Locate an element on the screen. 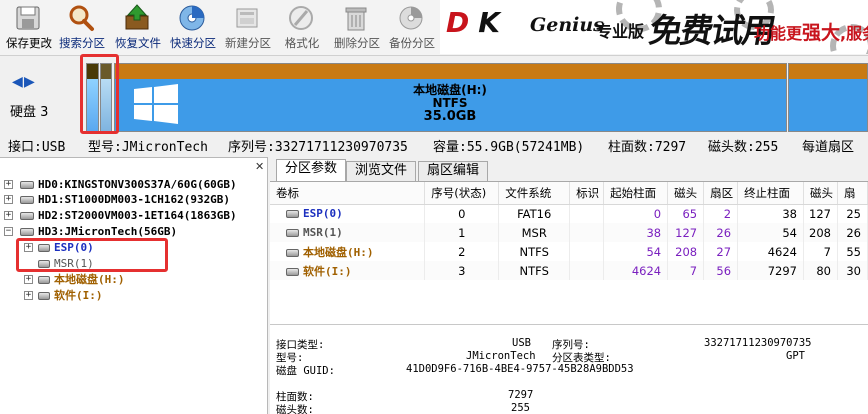 Image resolution: width=868 pixels, height=414 pixels. quick-partition-icon is located at coordinates (192, 18).